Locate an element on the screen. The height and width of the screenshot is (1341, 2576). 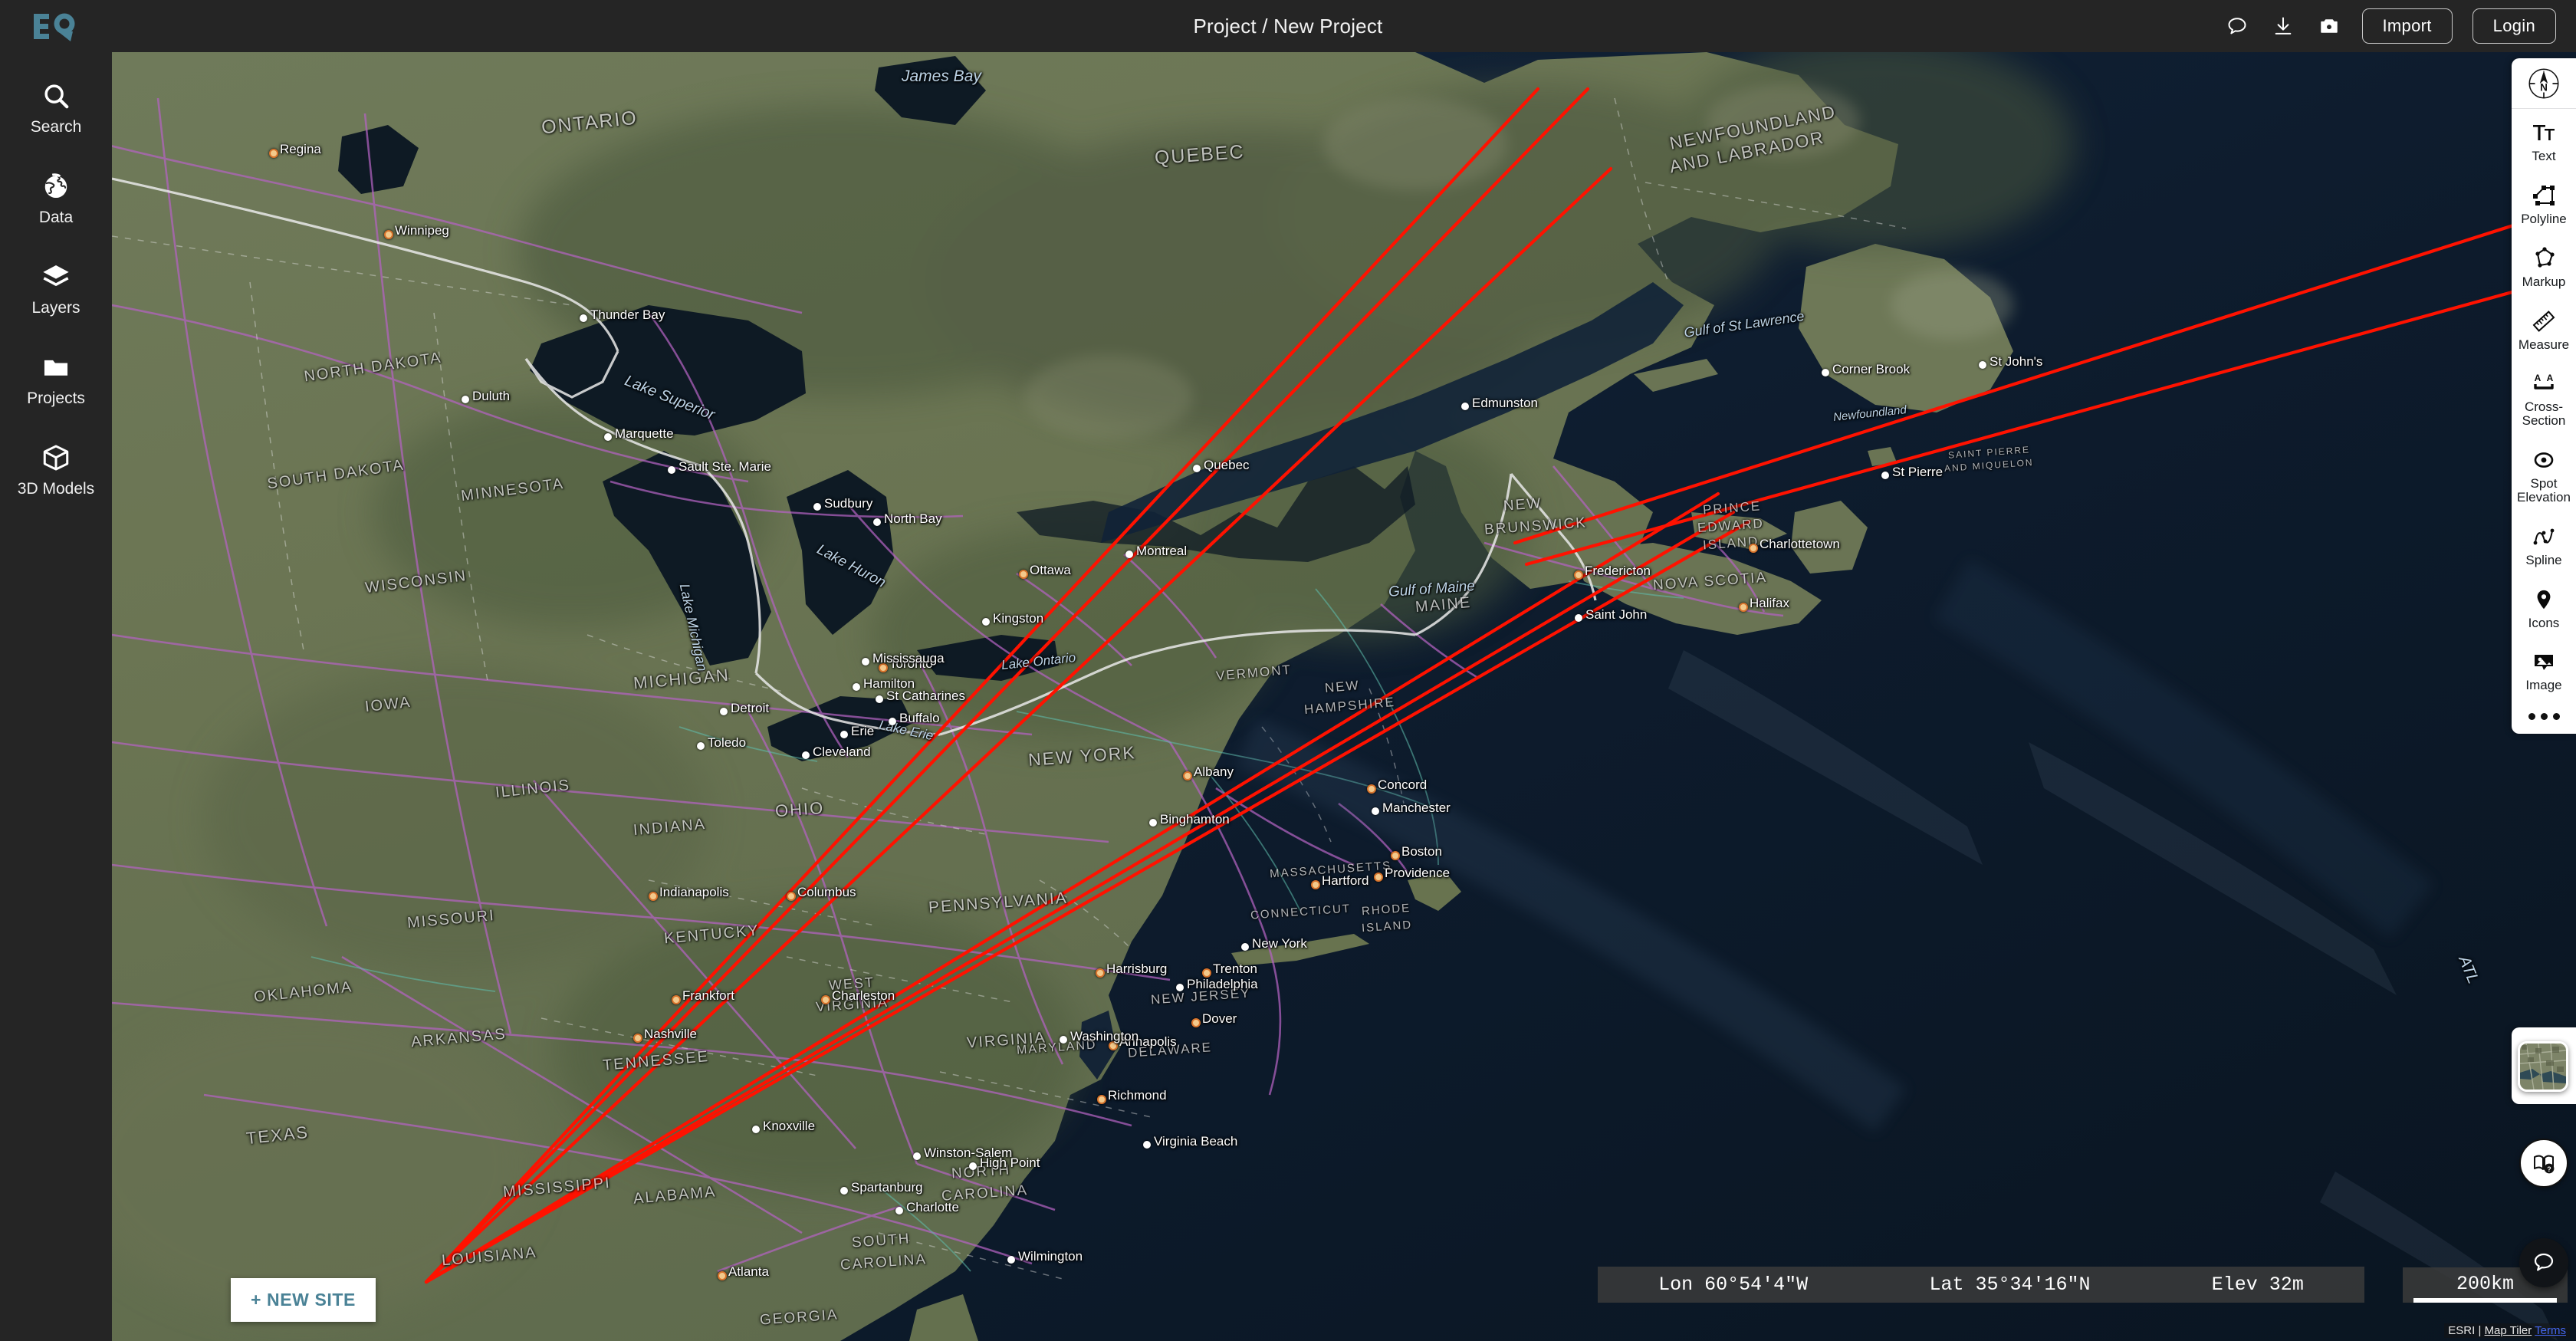
camera-icon is located at coordinates (2329, 26).